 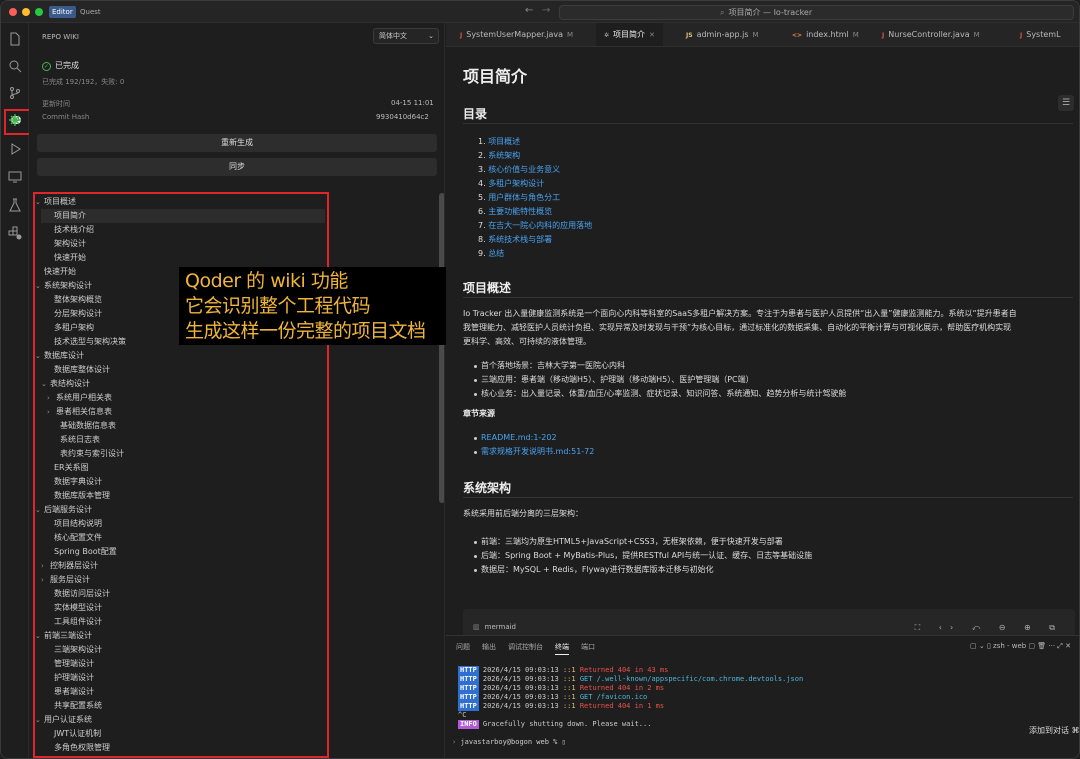 I want to click on panel-tab: 问题, so click(x=463, y=647).